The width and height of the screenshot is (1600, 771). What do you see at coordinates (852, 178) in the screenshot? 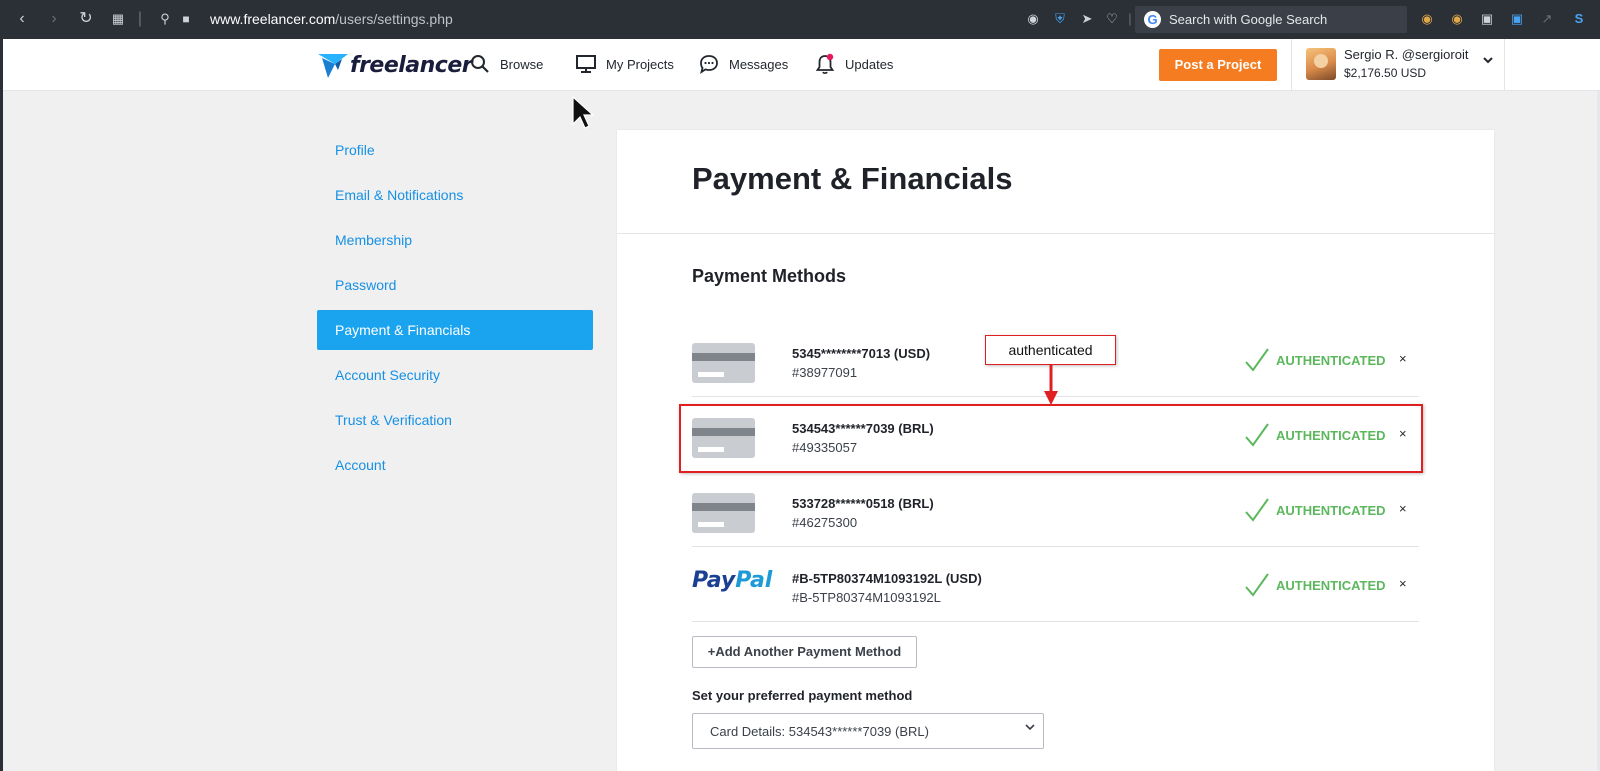
I see `page-title: Payment & Financials` at bounding box center [852, 178].